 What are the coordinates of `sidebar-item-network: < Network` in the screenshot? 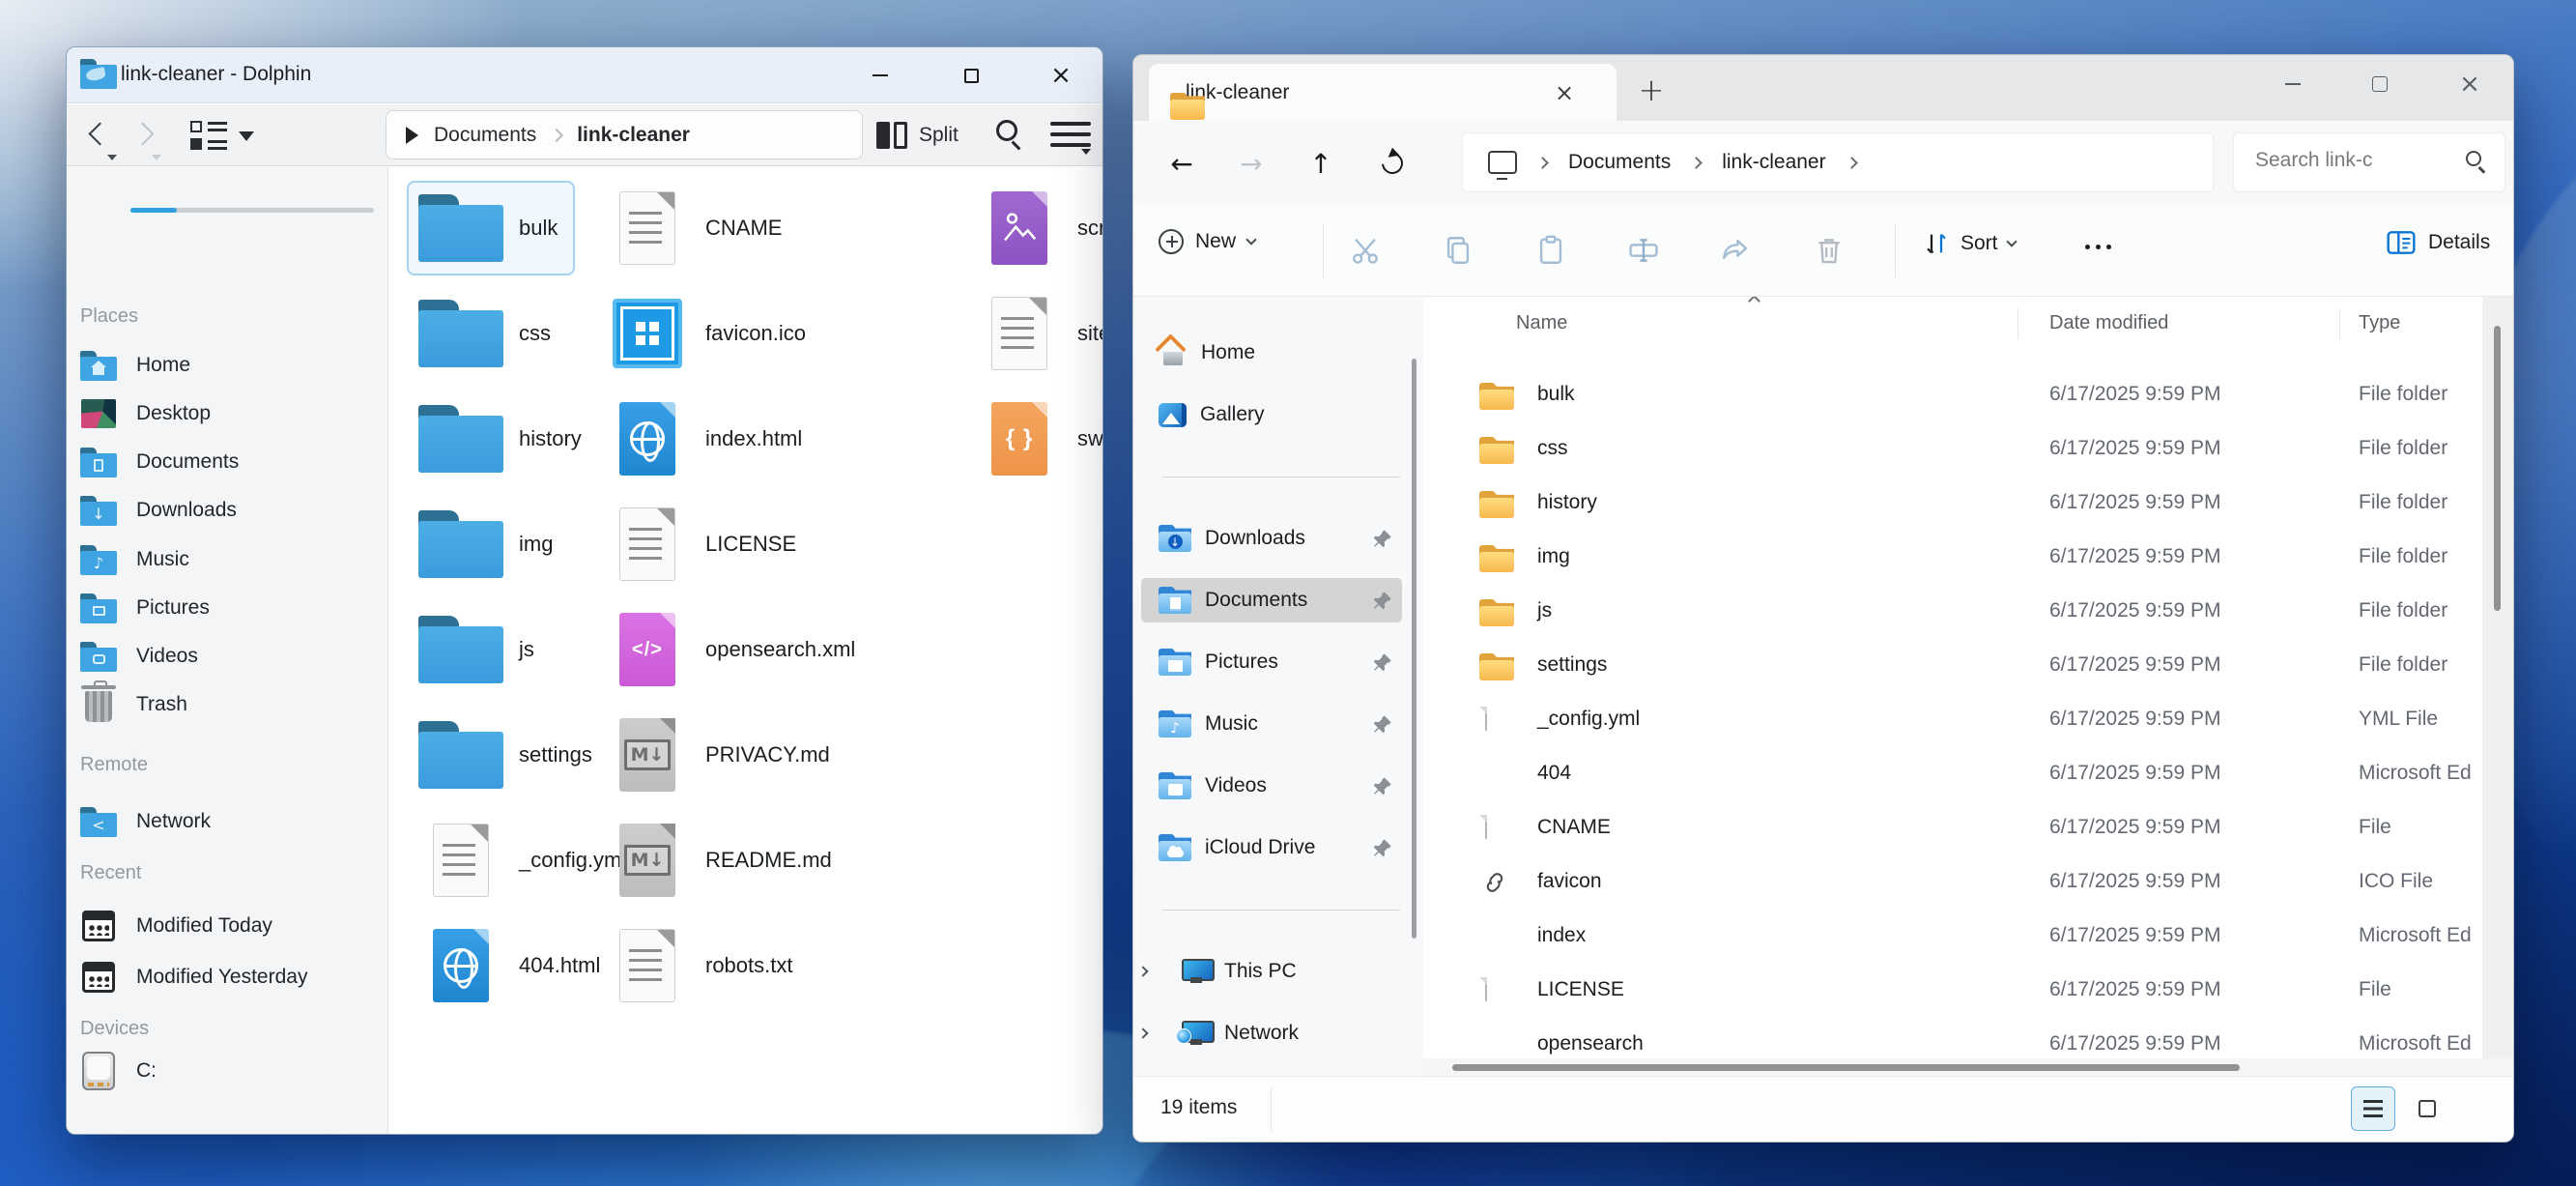 It's located at (228, 821).